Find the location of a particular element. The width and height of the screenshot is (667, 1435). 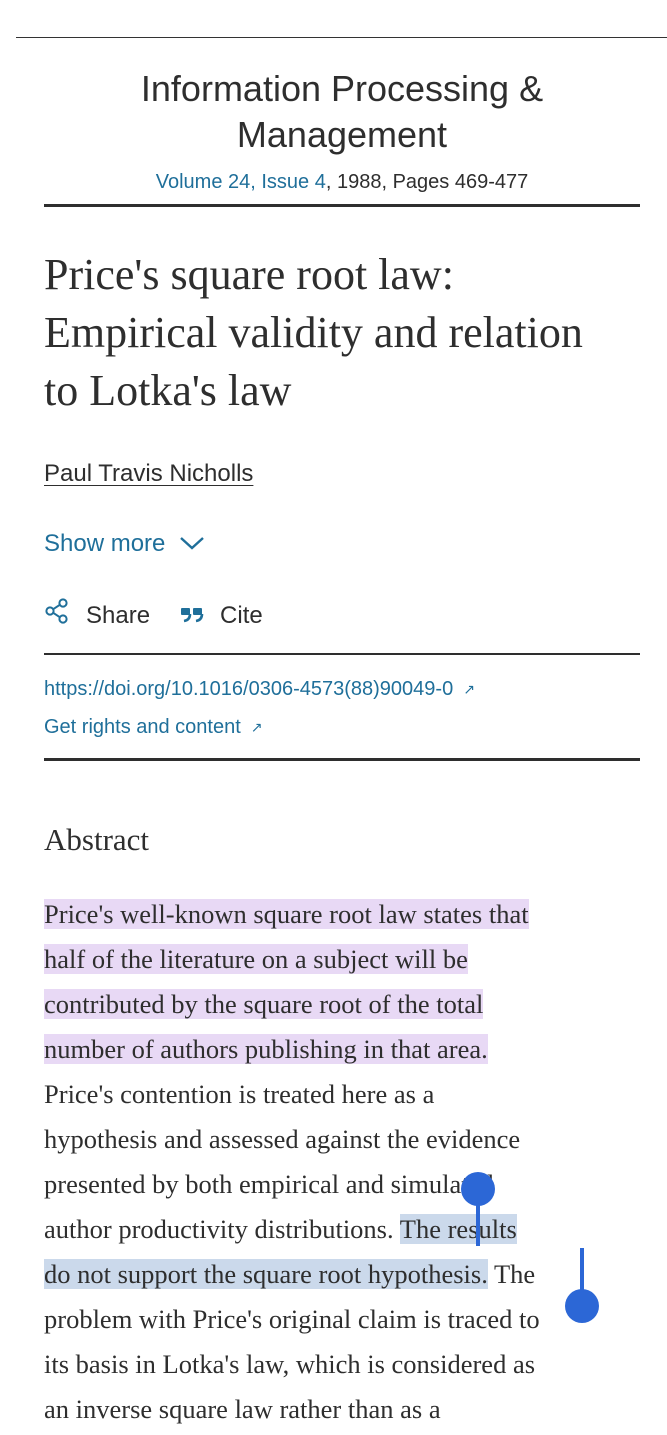

journal-title-line-2: Management is located at coordinates (342, 134).